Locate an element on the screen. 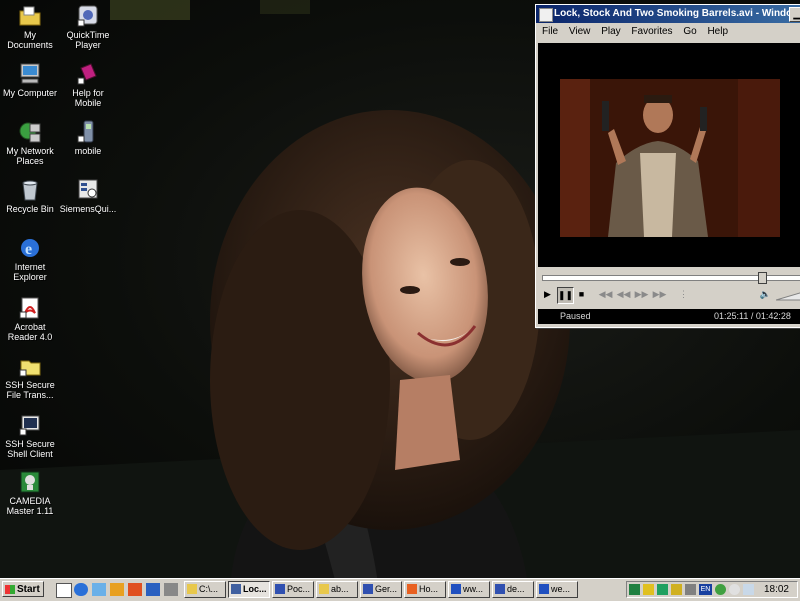 The width and height of the screenshot is (800, 601). menu-favorites: Favorites is located at coordinates (651, 31).